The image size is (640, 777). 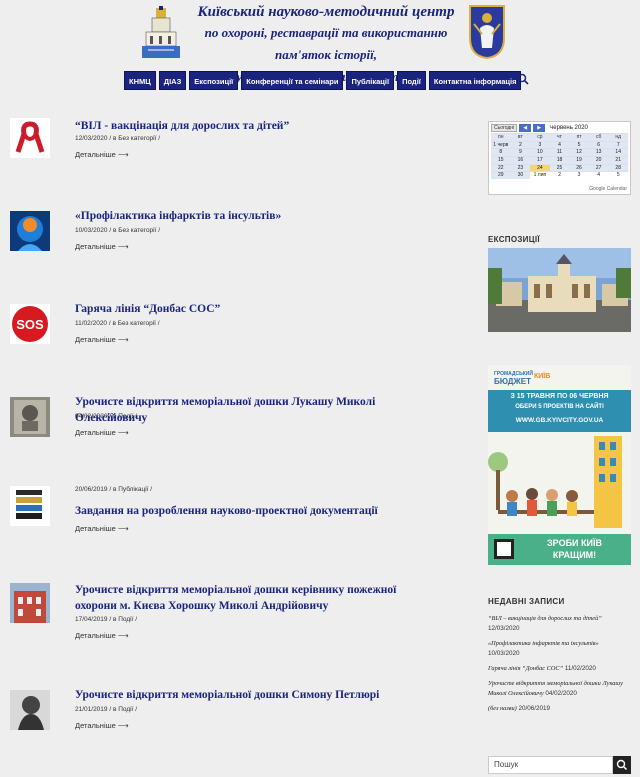 What do you see at coordinates (598, 152) in the screenshot?
I see `calendar-day: 13` at bounding box center [598, 152].